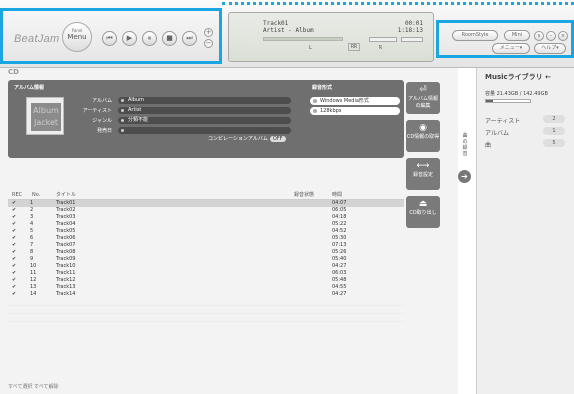 The height and width of the screenshot is (394, 574). I want to click on table-row: ✔ 3 Track03 04:18, so click(206, 217).